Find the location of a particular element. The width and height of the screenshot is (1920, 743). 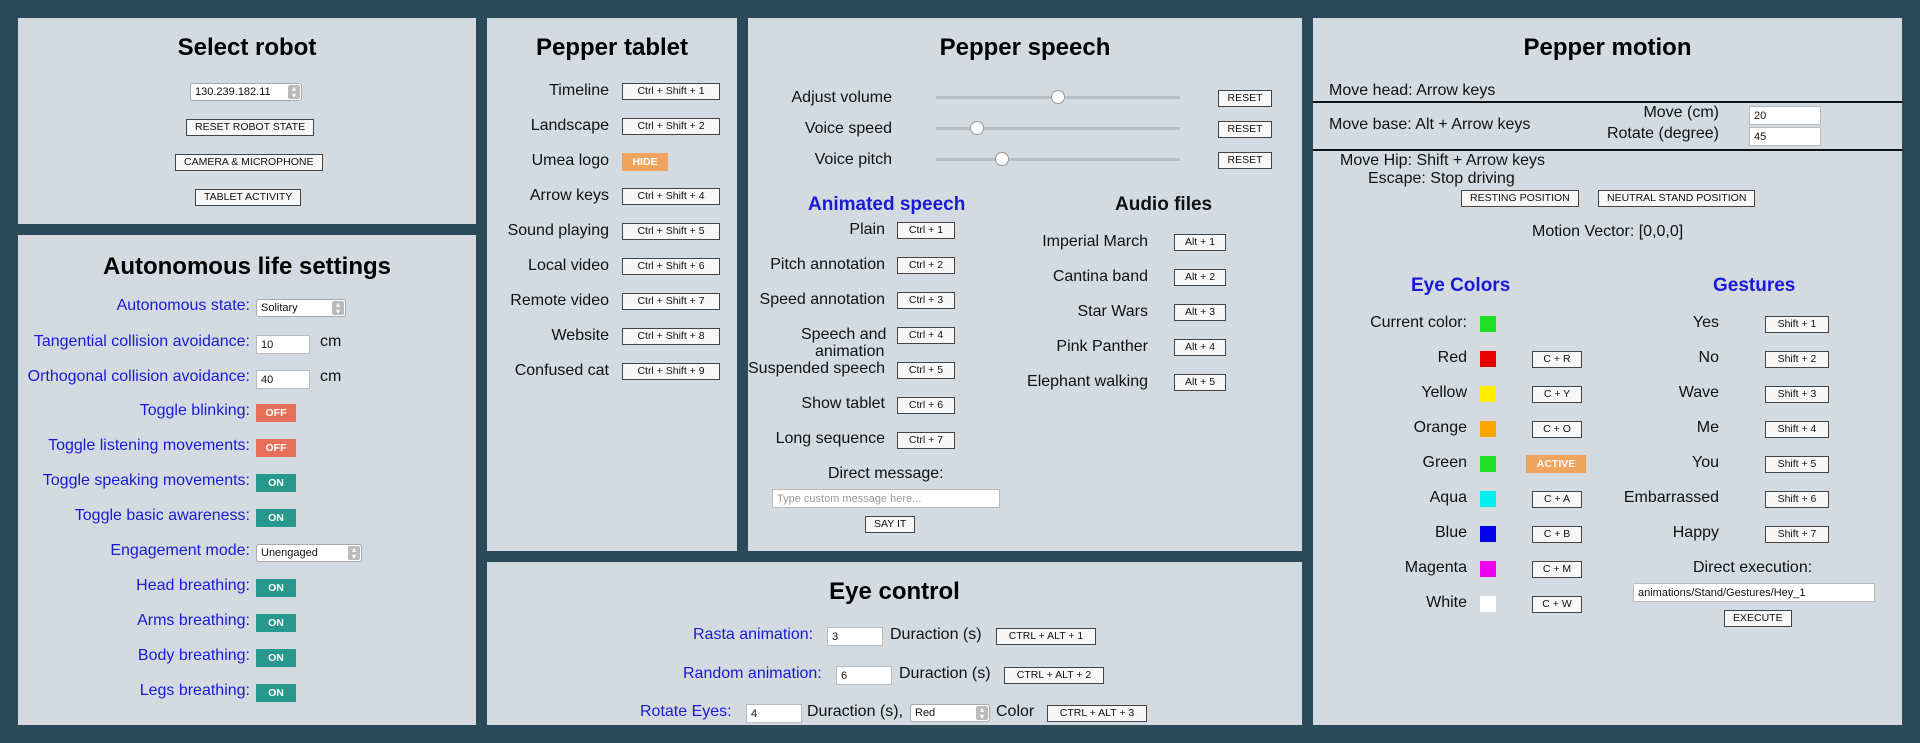

eye-color-blue-key: C + B is located at coordinates (1557, 534).